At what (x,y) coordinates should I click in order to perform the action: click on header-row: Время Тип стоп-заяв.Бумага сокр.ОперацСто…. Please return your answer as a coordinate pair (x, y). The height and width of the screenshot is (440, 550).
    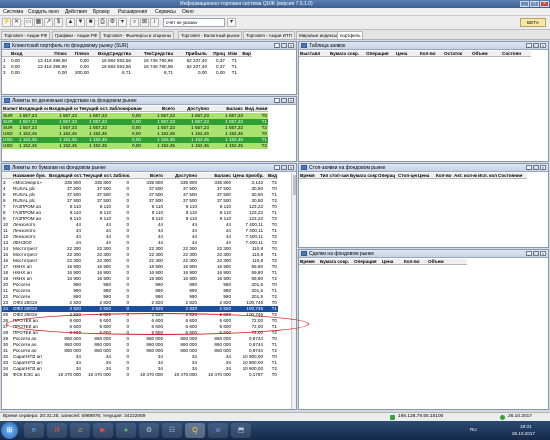
    Looking at the image, I should click on (413, 176).